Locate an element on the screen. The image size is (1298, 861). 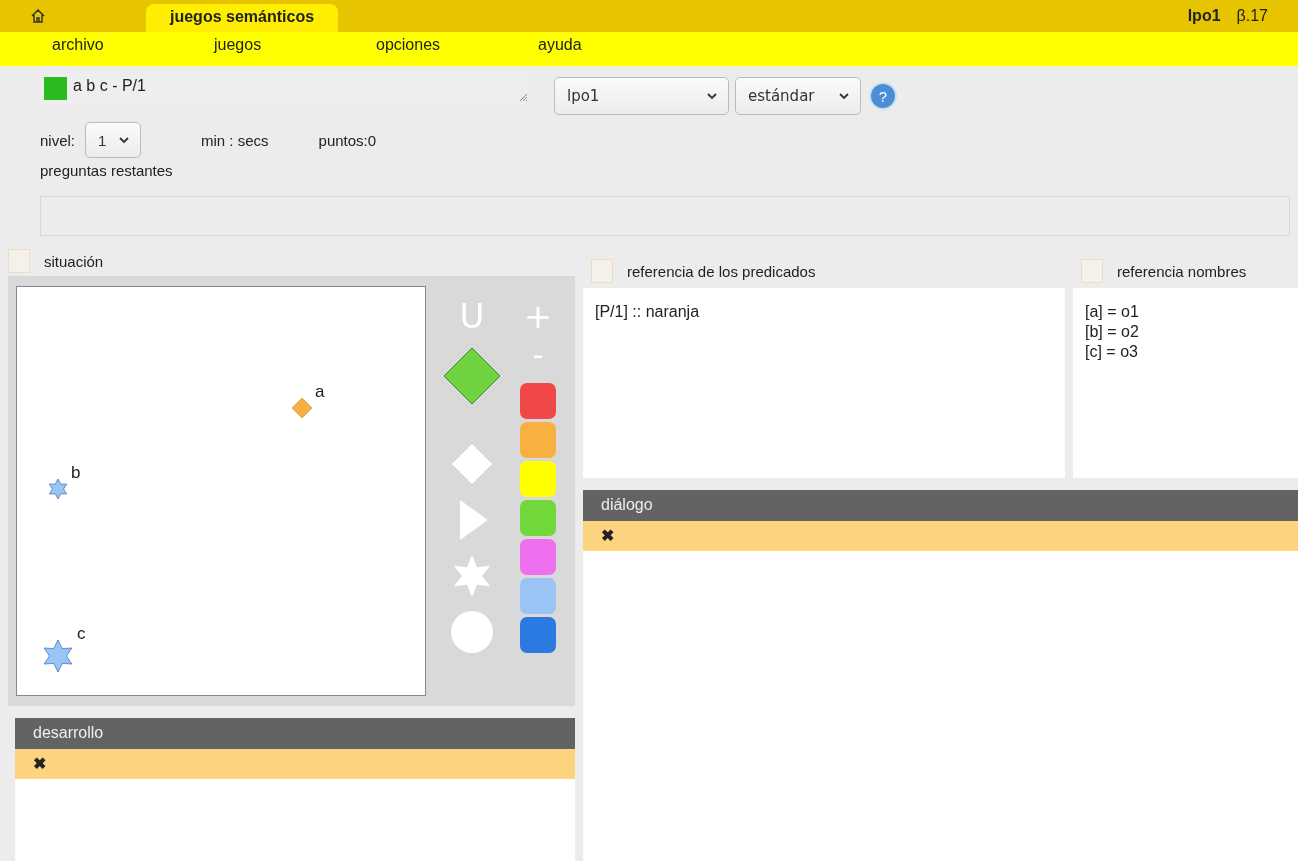
text-line: [P/1] :: naranja is located at coordinates (648, 312).